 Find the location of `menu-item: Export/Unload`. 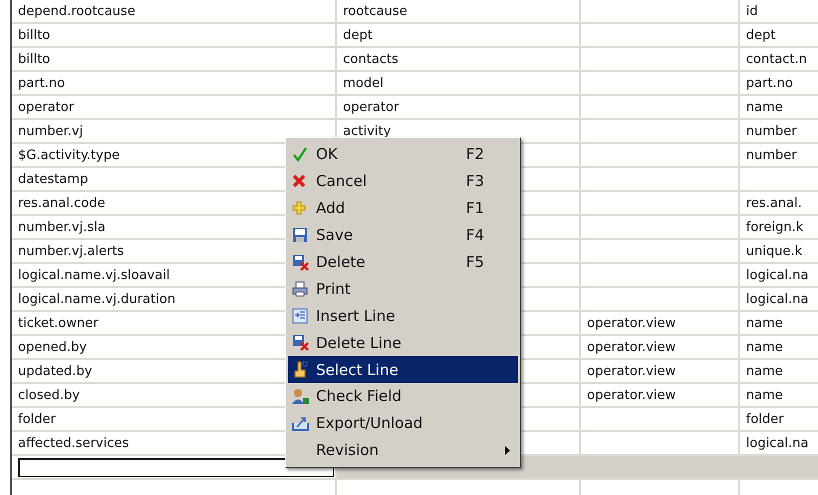

menu-item: Export/Unload is located at coordinates (403, 423).